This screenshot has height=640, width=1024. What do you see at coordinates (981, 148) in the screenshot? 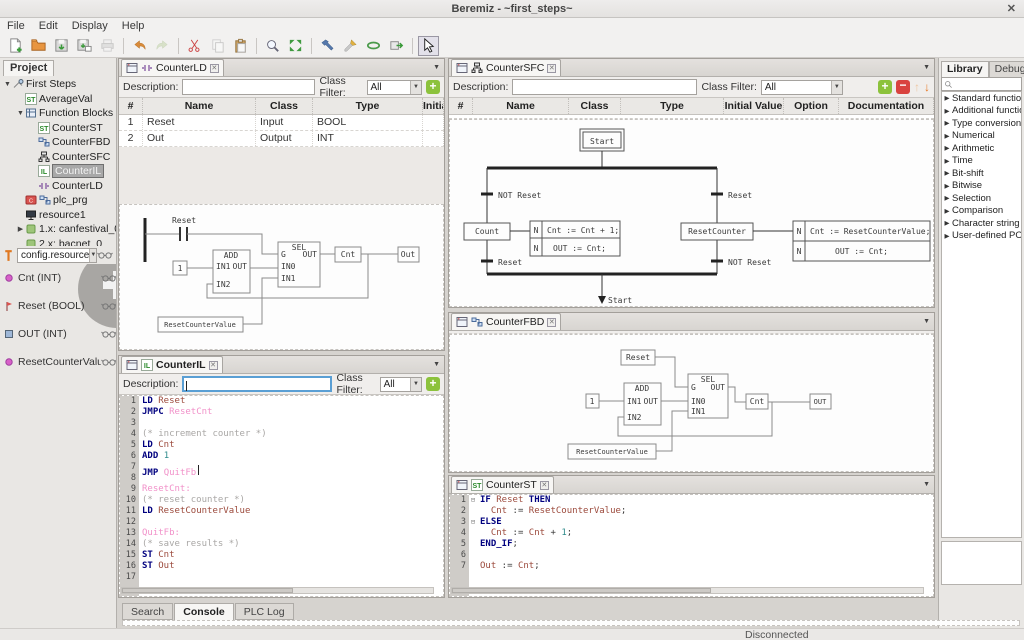
I see `library-item-arithmetic: ▶ Arithmetic` at bounding box center [981, 148].